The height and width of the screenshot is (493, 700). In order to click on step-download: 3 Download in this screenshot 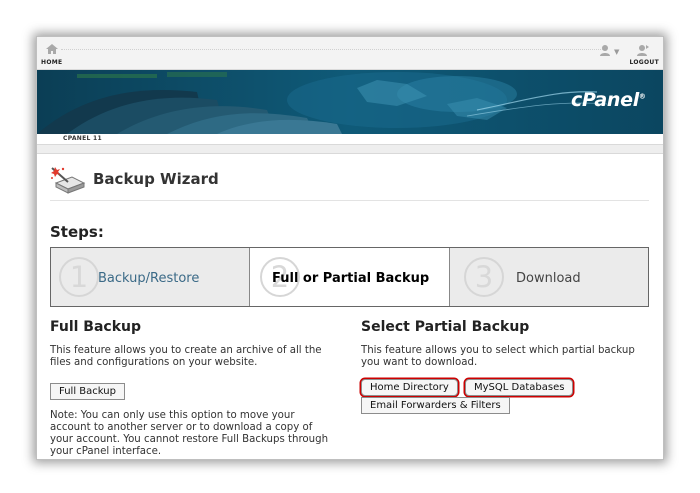, I will do `click(549, 277)`.